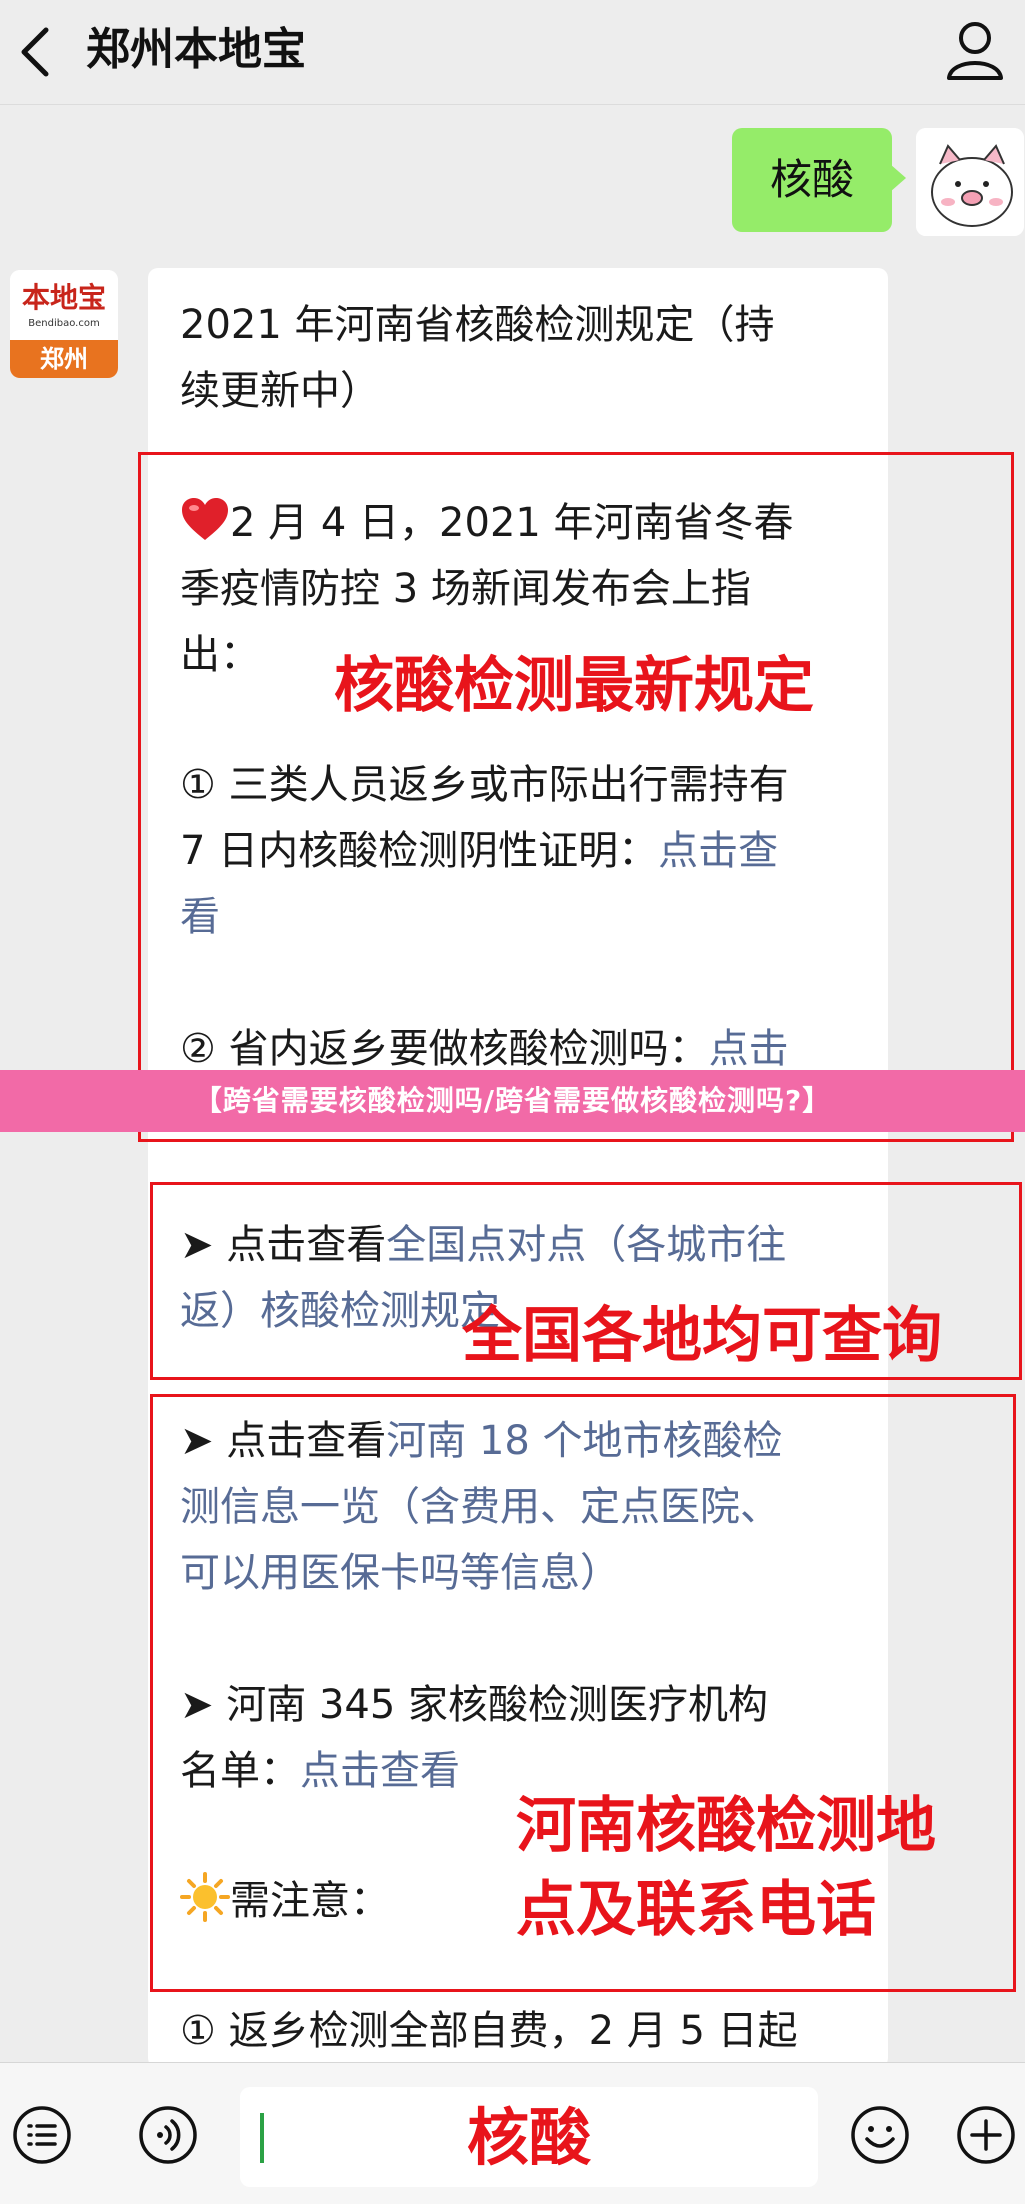 This screenshot has width=1025, height=2204. Describe the element at coordinates (696, 1910) in the screenshot. I see `annotation-label-3-line-2: 点及联系电话` at that location.